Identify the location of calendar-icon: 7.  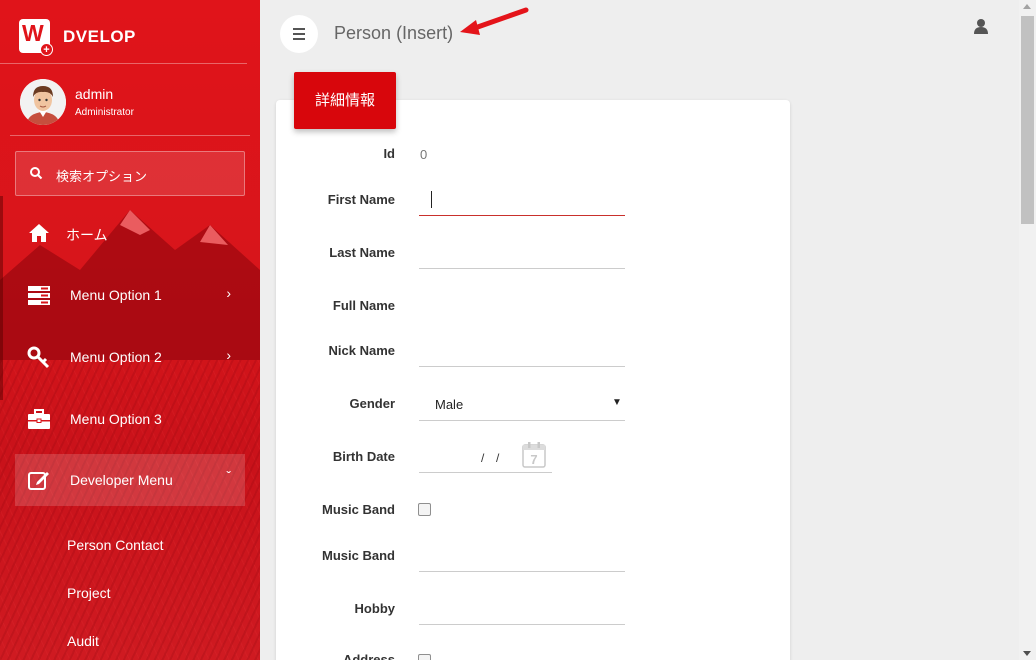
(534, 455).